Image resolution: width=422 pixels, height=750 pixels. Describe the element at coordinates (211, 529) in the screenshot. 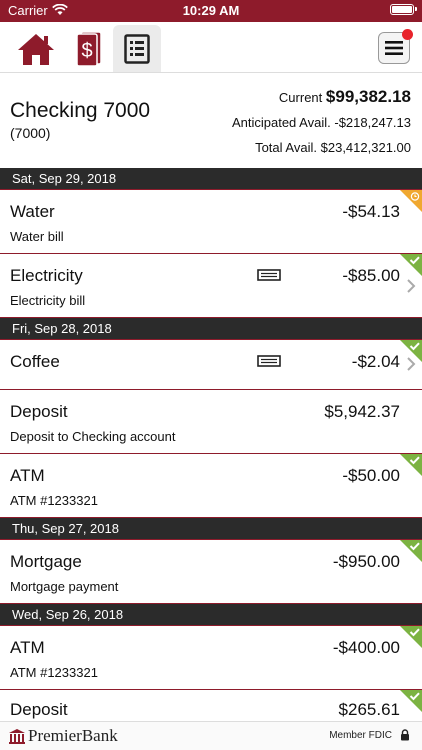

I see `date-header: Thu, Sep 27, 2018` at that location.